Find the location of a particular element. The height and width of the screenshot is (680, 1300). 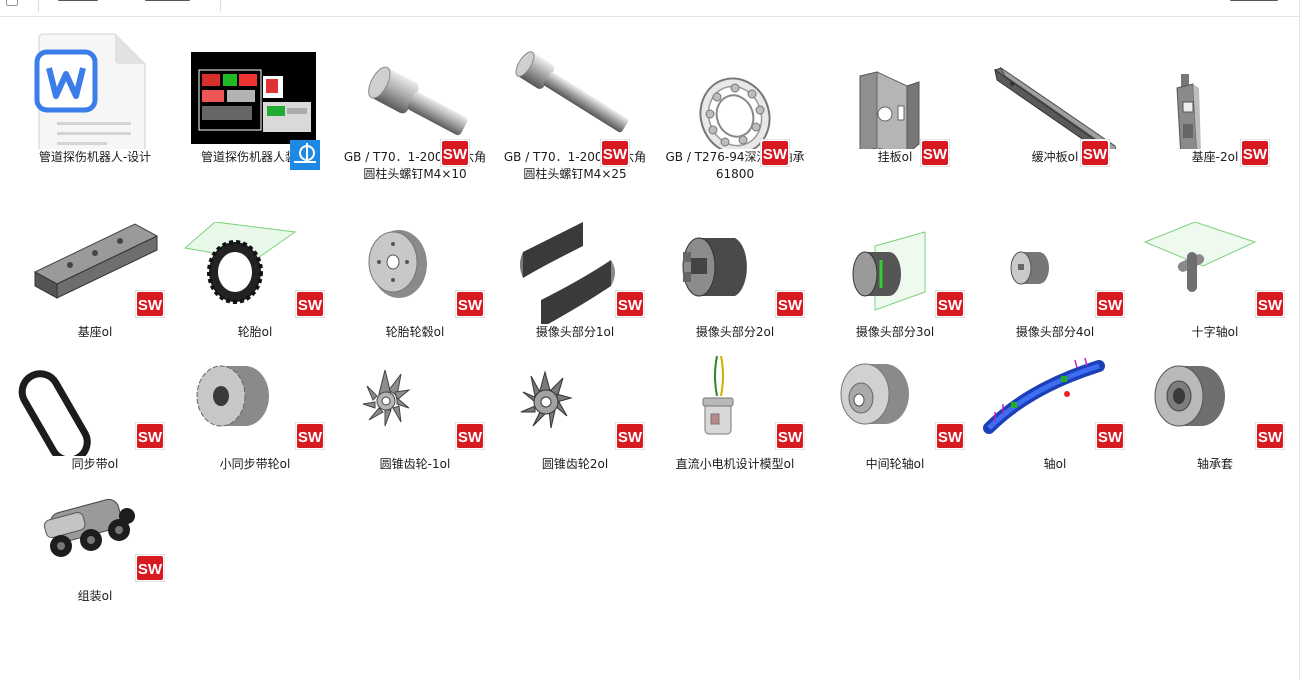

file-item: SW GB / T276-94深沟球轴承61800 is located at coordinates (735, 123).